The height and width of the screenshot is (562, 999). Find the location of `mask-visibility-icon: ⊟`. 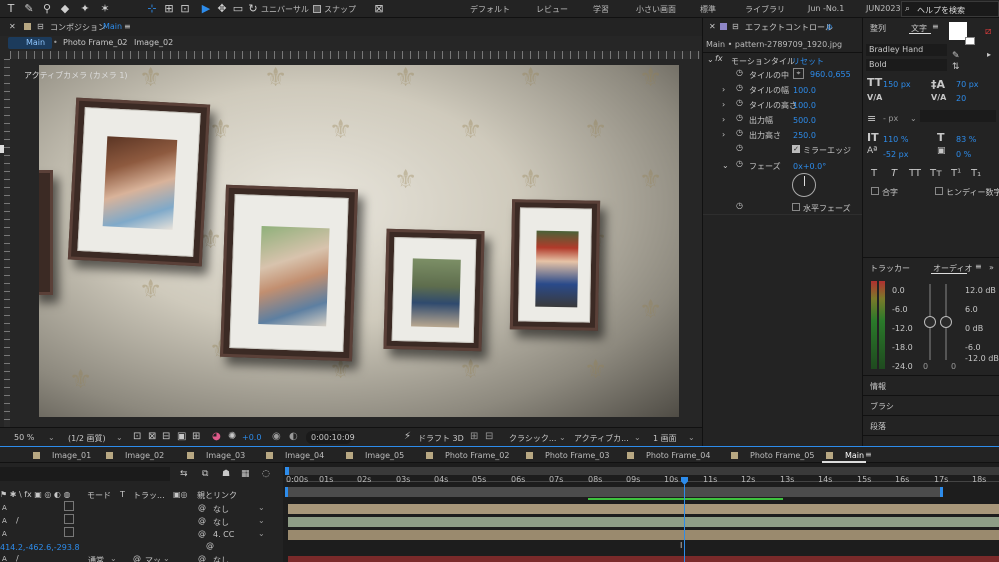

mask-visibility-icon: ⊟ is located at coordinates (166, 436).